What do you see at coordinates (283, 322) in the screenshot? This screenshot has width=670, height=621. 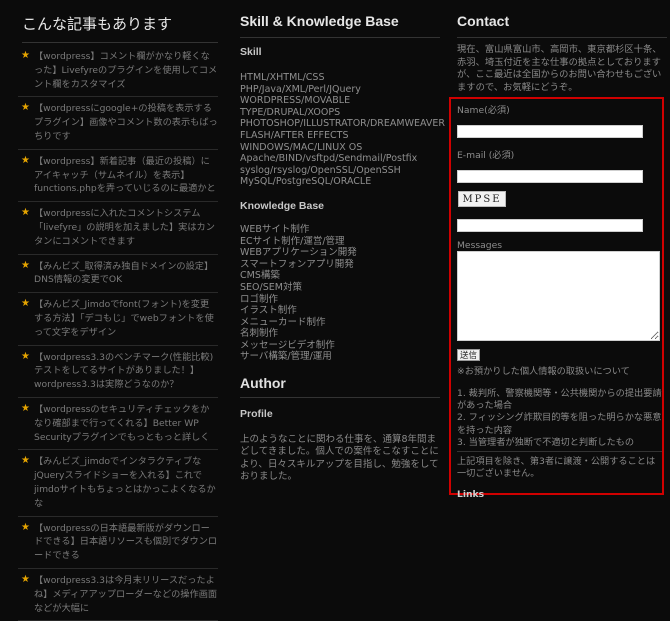 I see `list-item: メニューカード制作` at bounding box center [283, 322].